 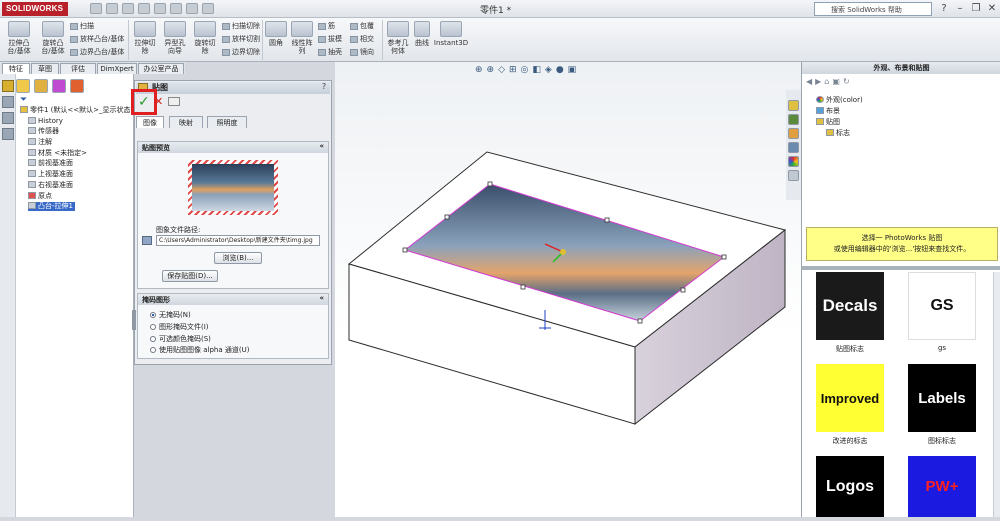 I want to click on appearances-tab-icon, so click(x=793, y=161).